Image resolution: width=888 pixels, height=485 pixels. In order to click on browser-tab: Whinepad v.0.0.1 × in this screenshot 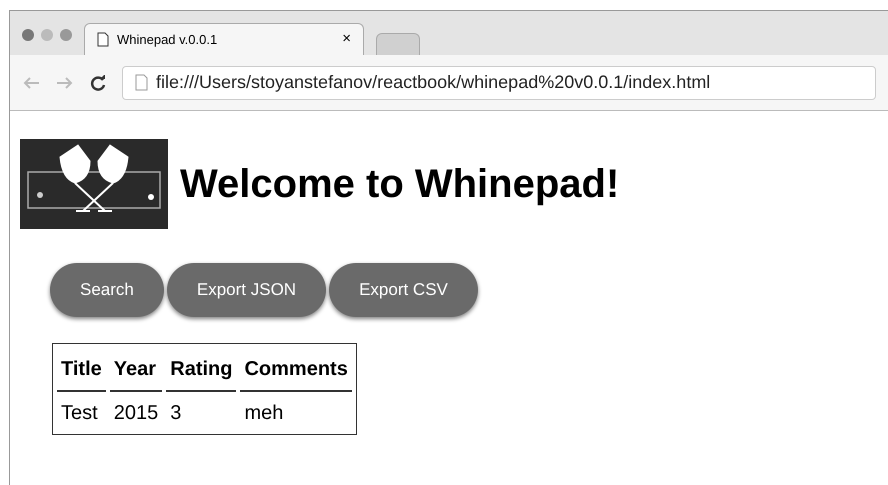, I will do `click(224, 39)`.